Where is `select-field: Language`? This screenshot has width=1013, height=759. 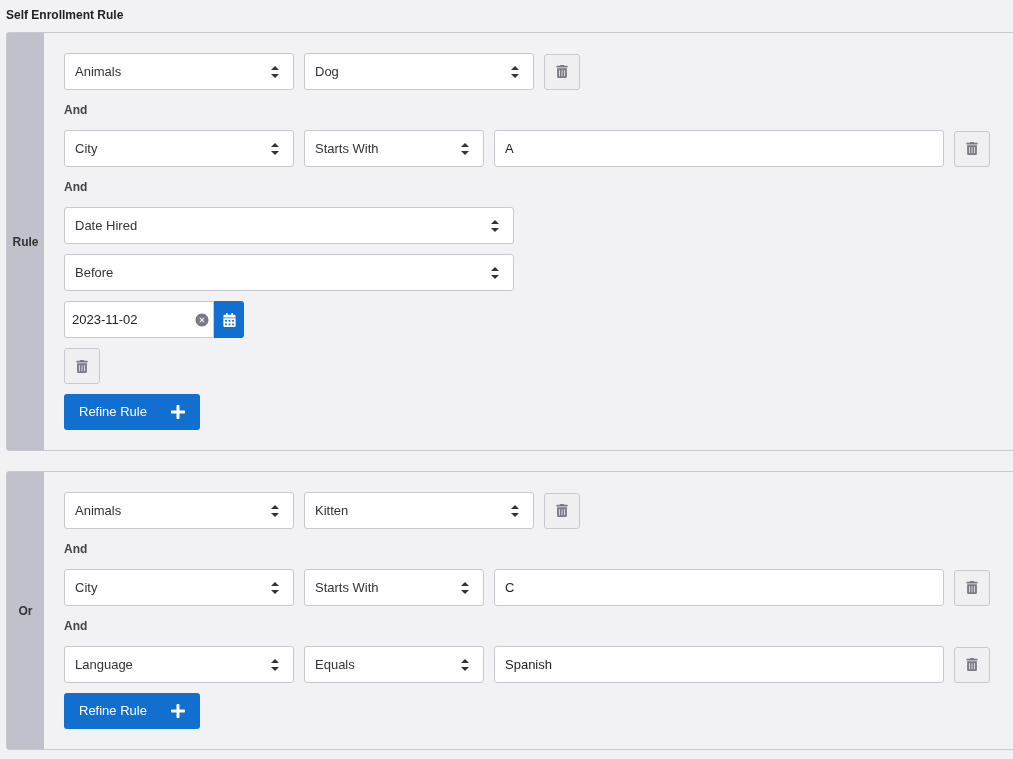
select-field: Language is located at coordinates (179, 664).